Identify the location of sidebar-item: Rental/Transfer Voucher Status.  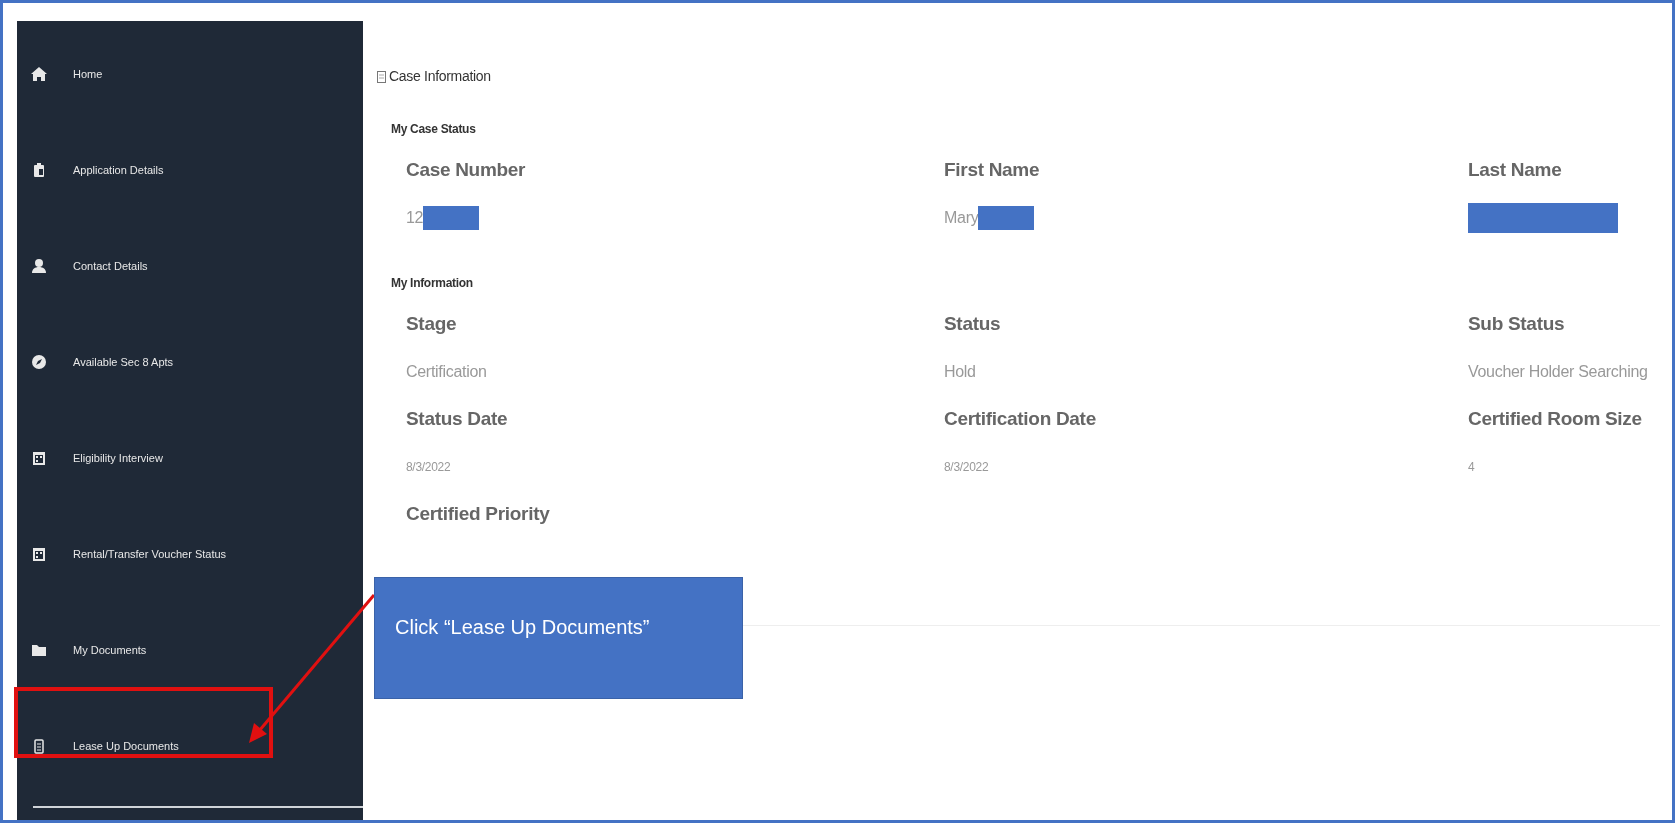
(190, 554).